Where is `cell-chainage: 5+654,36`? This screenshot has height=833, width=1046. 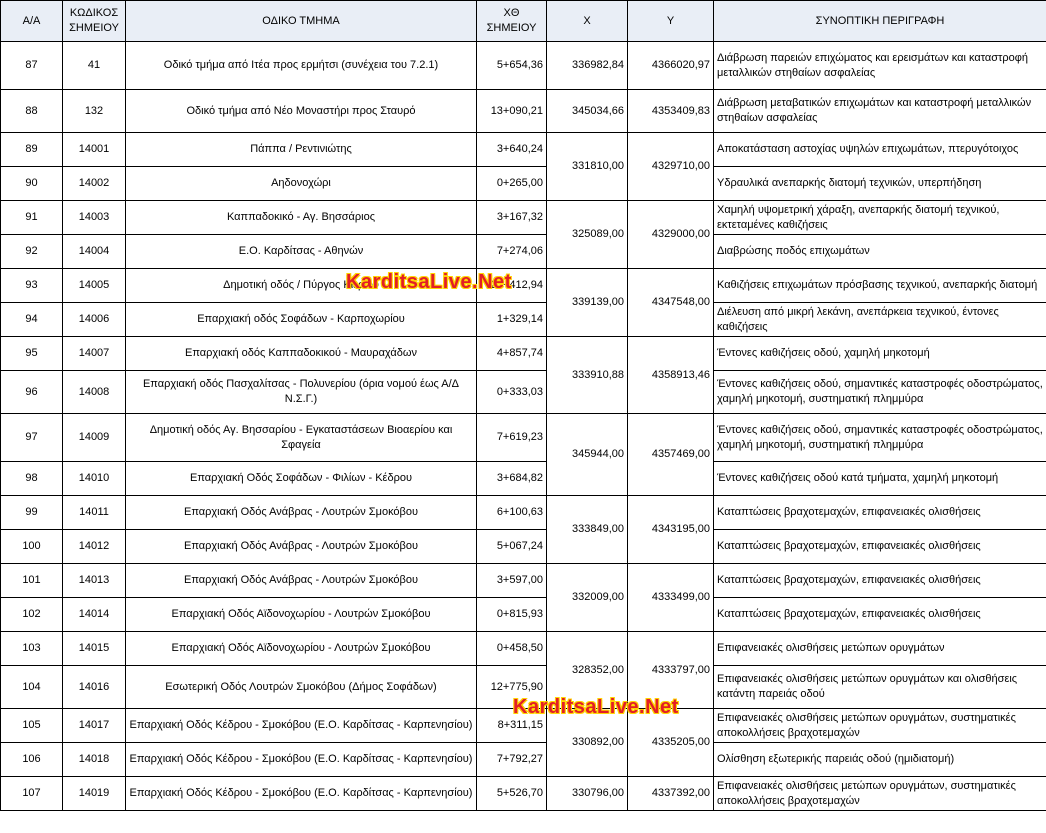
cell-chainage: 5+654,36 is located at coordinates (511, 65).